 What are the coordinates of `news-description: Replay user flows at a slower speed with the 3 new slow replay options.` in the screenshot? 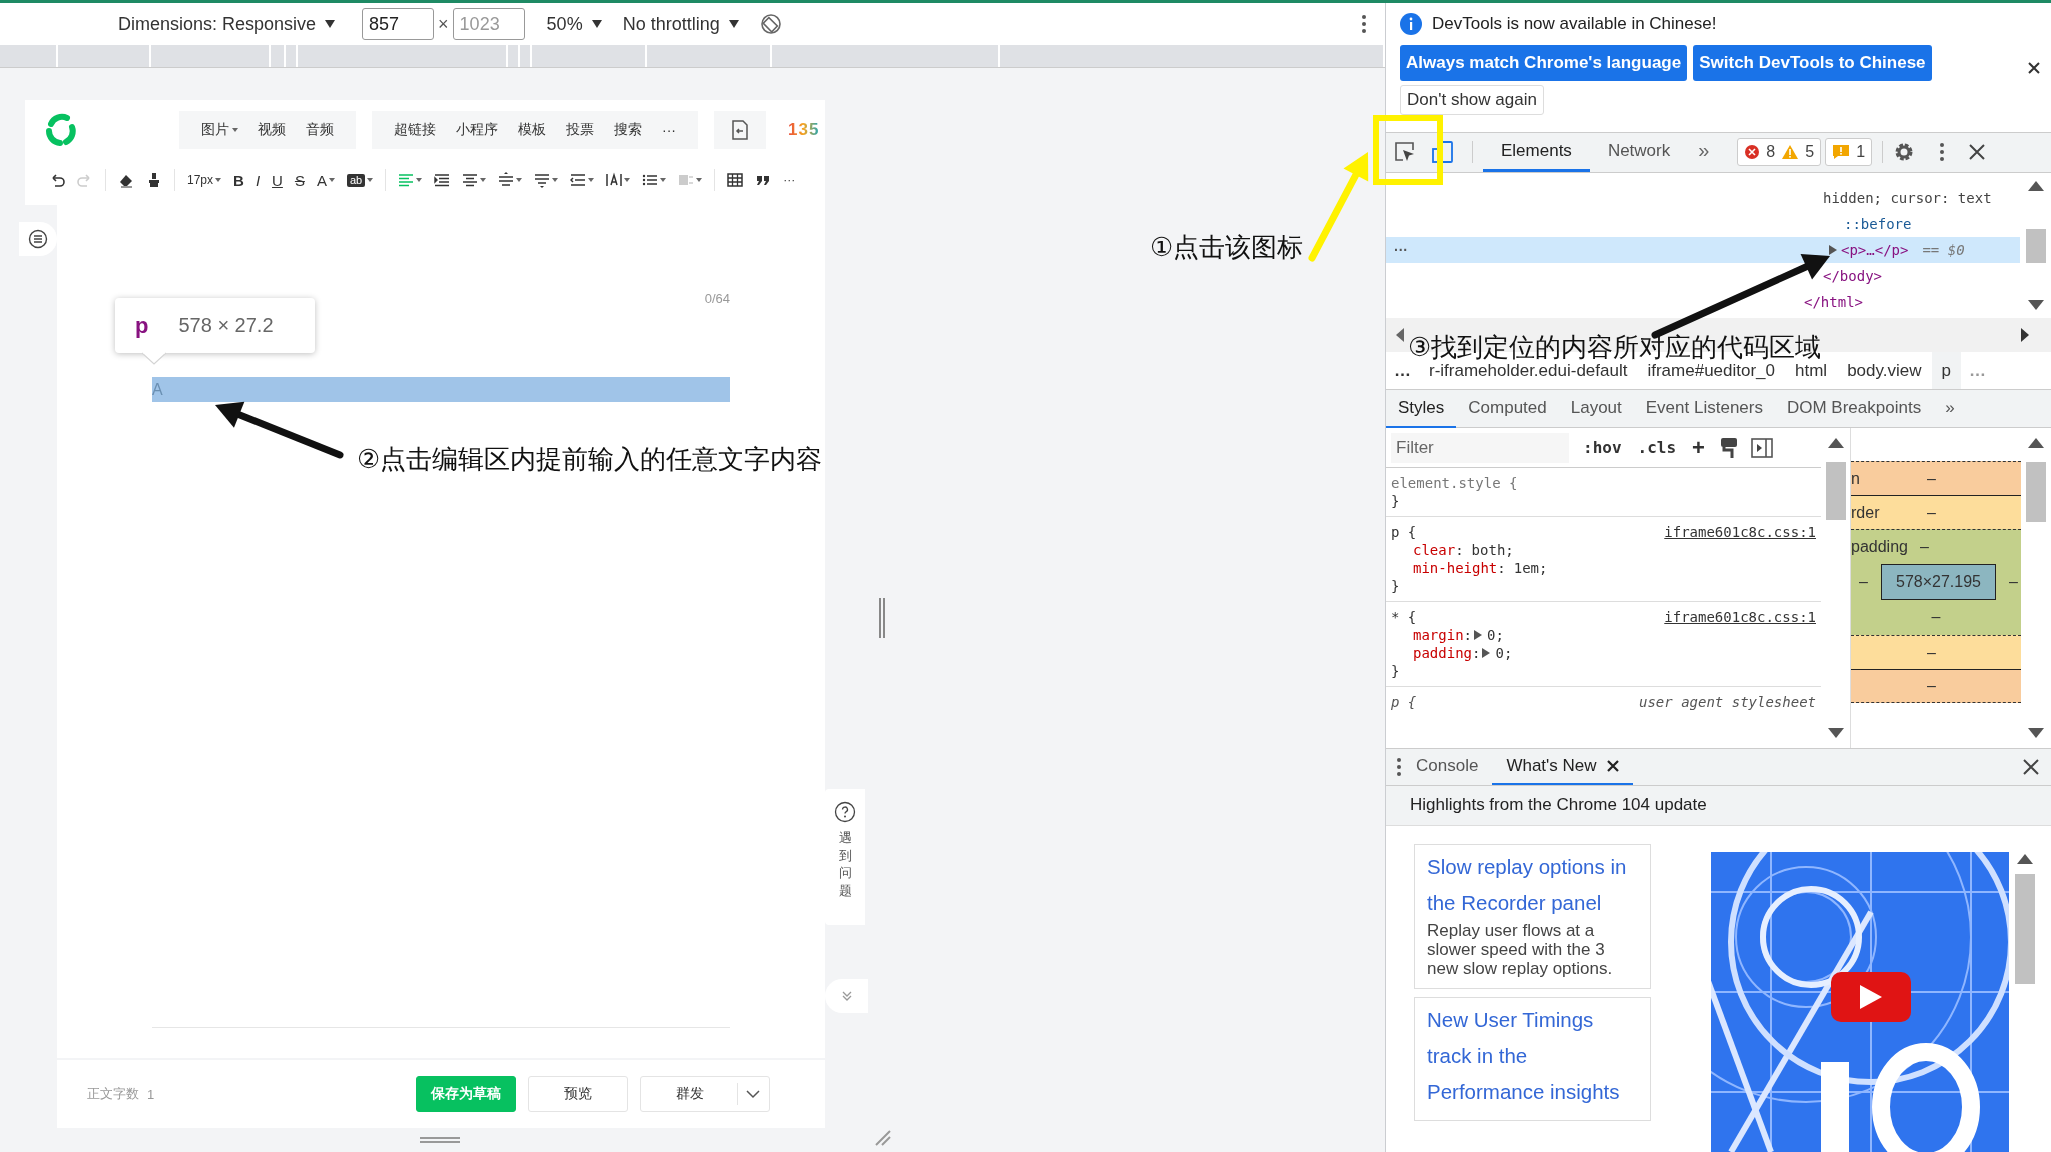 It's located at (1520, 949).